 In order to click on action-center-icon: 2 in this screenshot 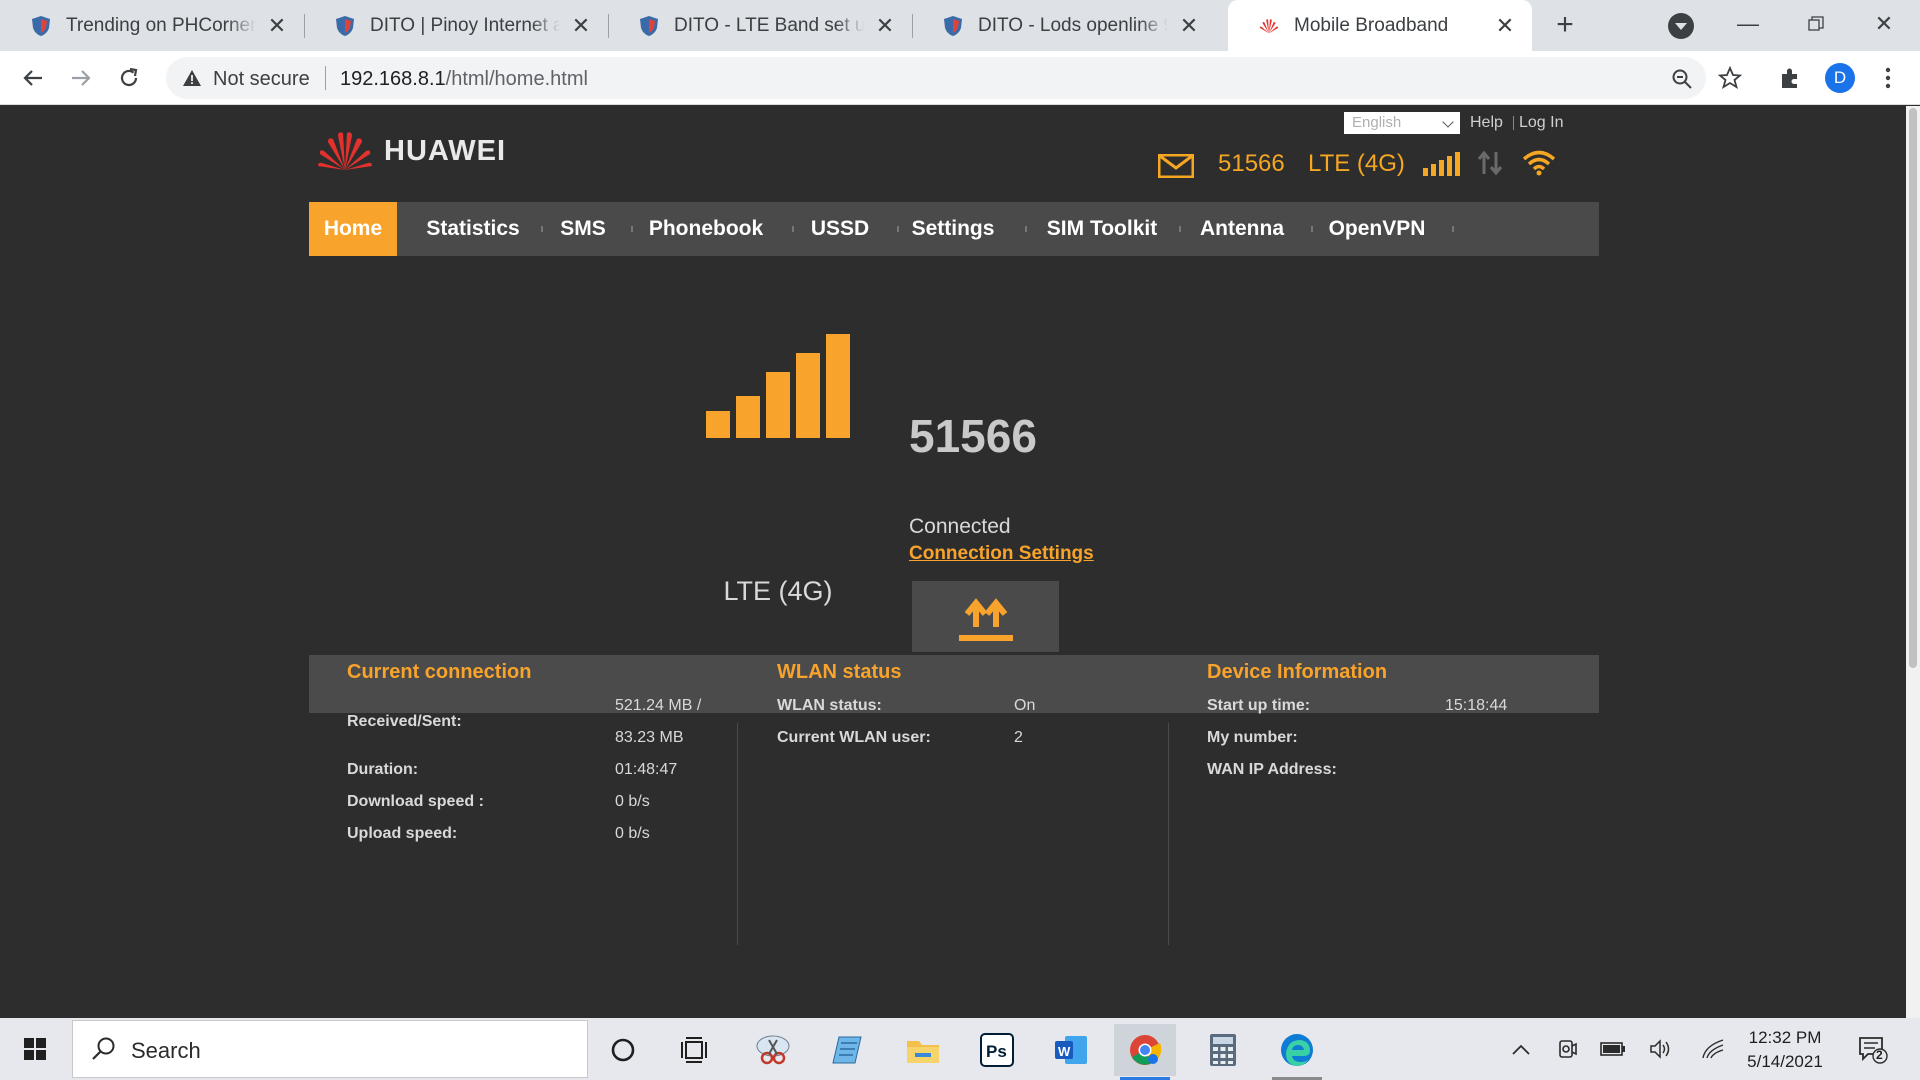, I will do `click(1873, 1050)`.